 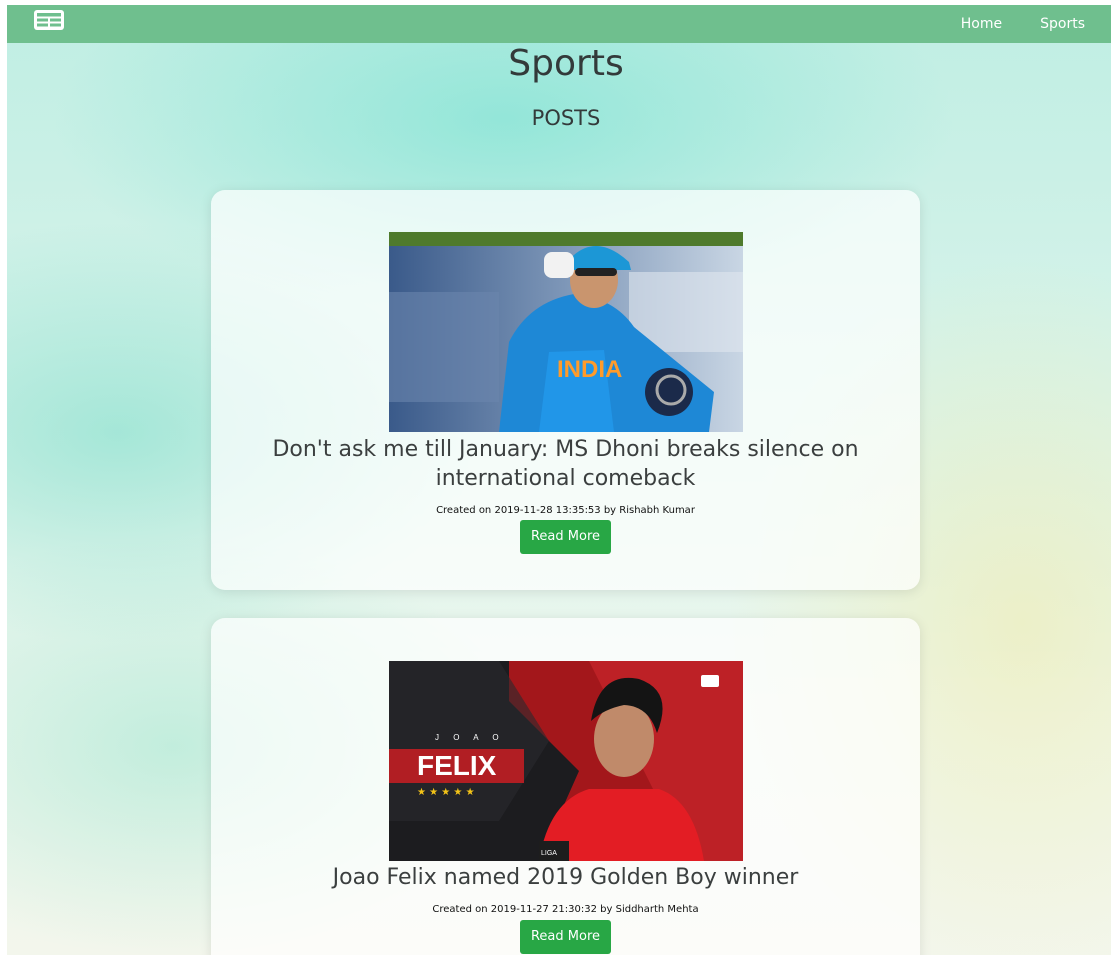 I want to click on image-text-small: J O A O, so click(x=470, y=737).